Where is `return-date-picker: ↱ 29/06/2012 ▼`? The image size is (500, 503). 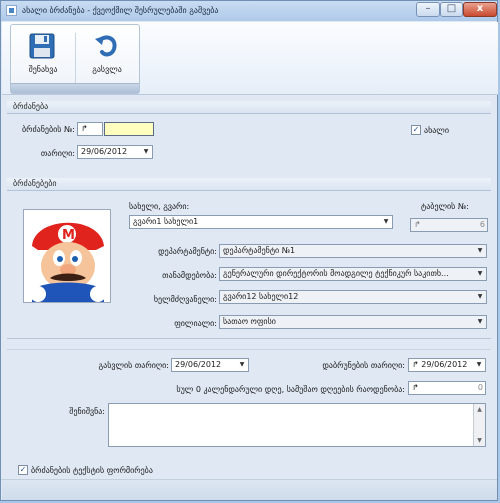
return-date-picker: ↱ 29/06/2012 ▼ is located at coordinates (447, 365).